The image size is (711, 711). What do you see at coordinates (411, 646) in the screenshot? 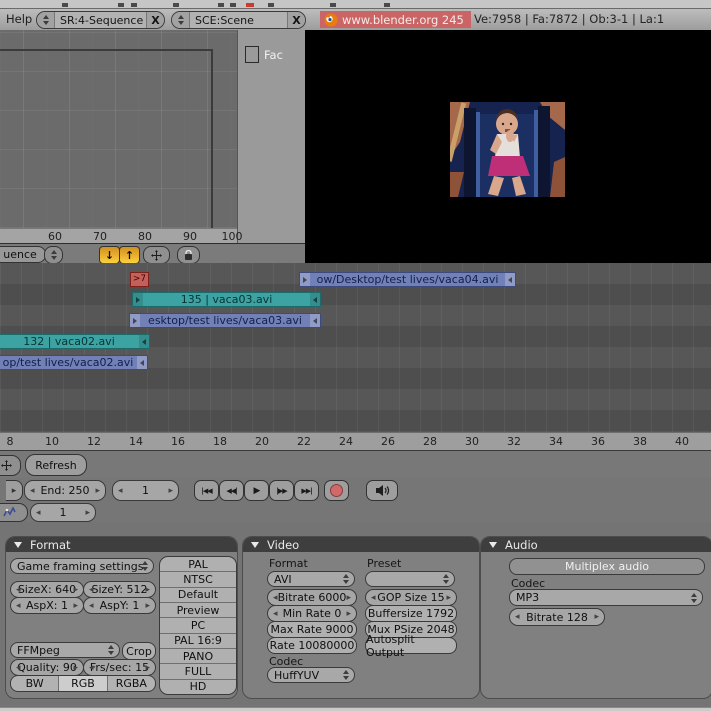
I see `autosplit-button: Autosplit Output` at bounding box center [411, 646].